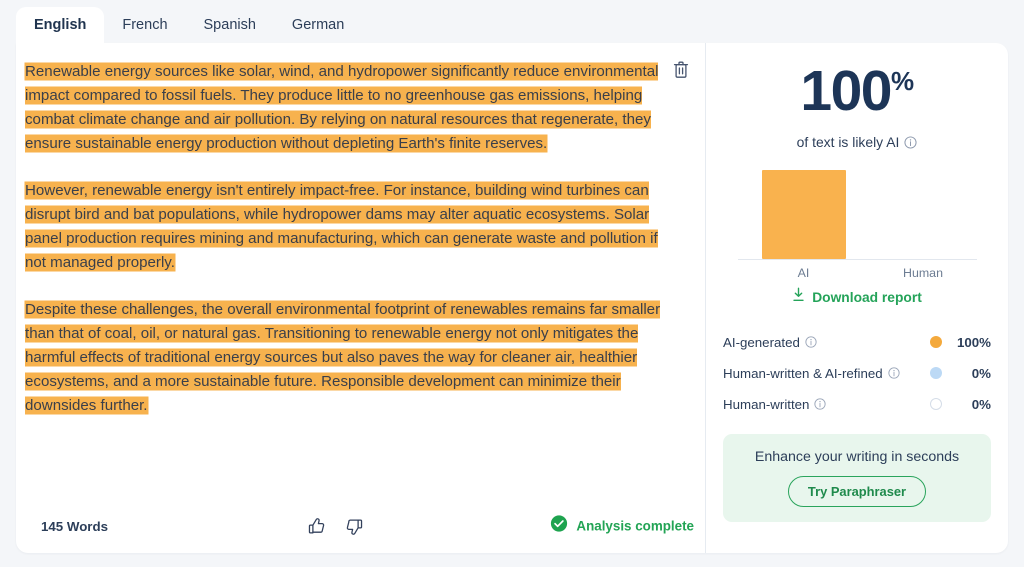 This screenshot has height=567, width=1024. Describe the element at coordinates (857, 457) in the screenshot. I see `promo-text: Enhance your writing in seconds` at that location.